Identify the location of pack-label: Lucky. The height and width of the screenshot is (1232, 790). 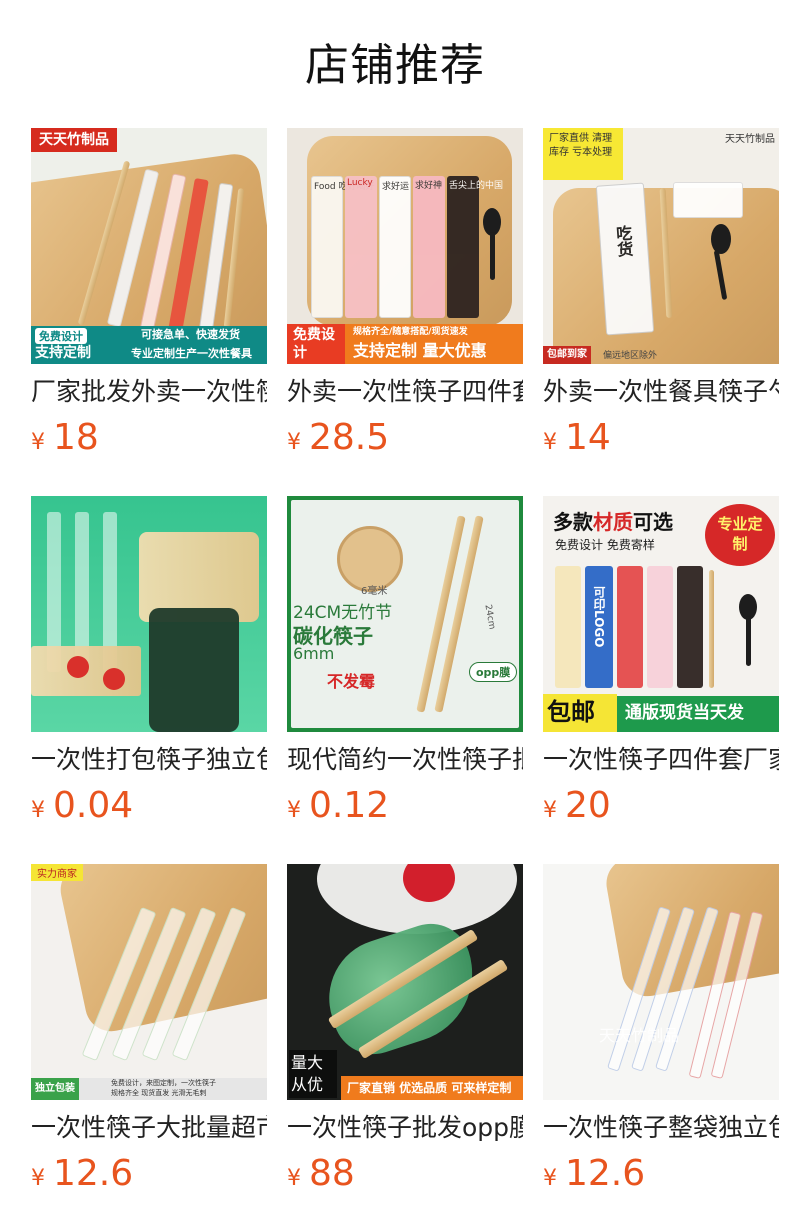
(360, 183).